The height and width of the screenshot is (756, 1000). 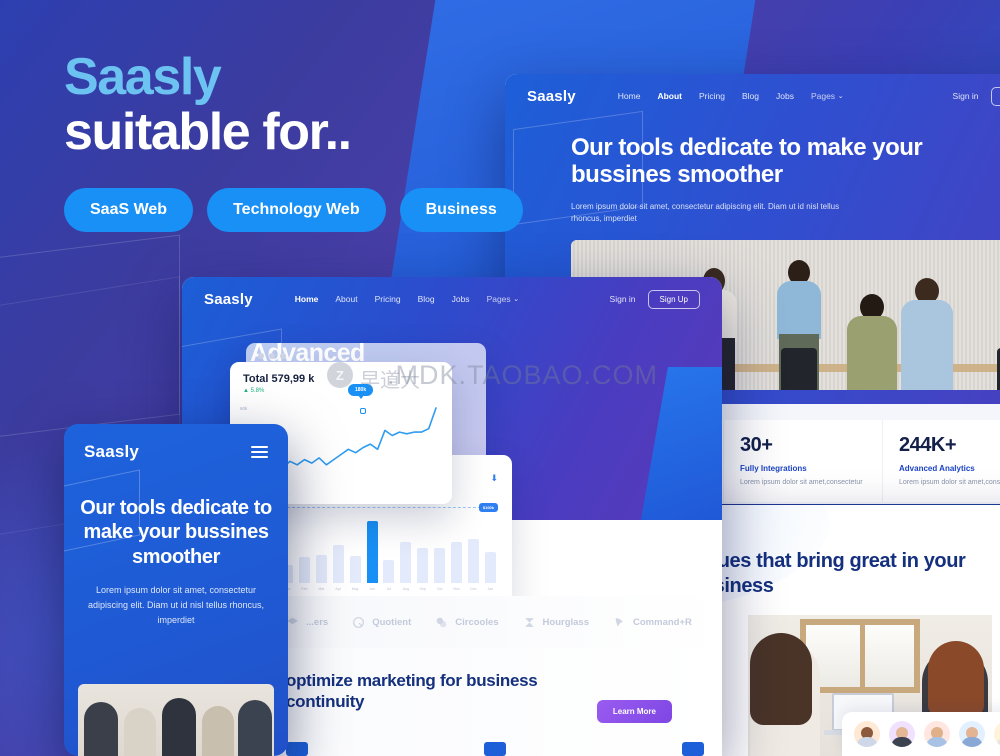 What do you see at coordinates (363, 411) in the screenshot?
I see `line-chart-point-marker` at bounding box center [363, 411].